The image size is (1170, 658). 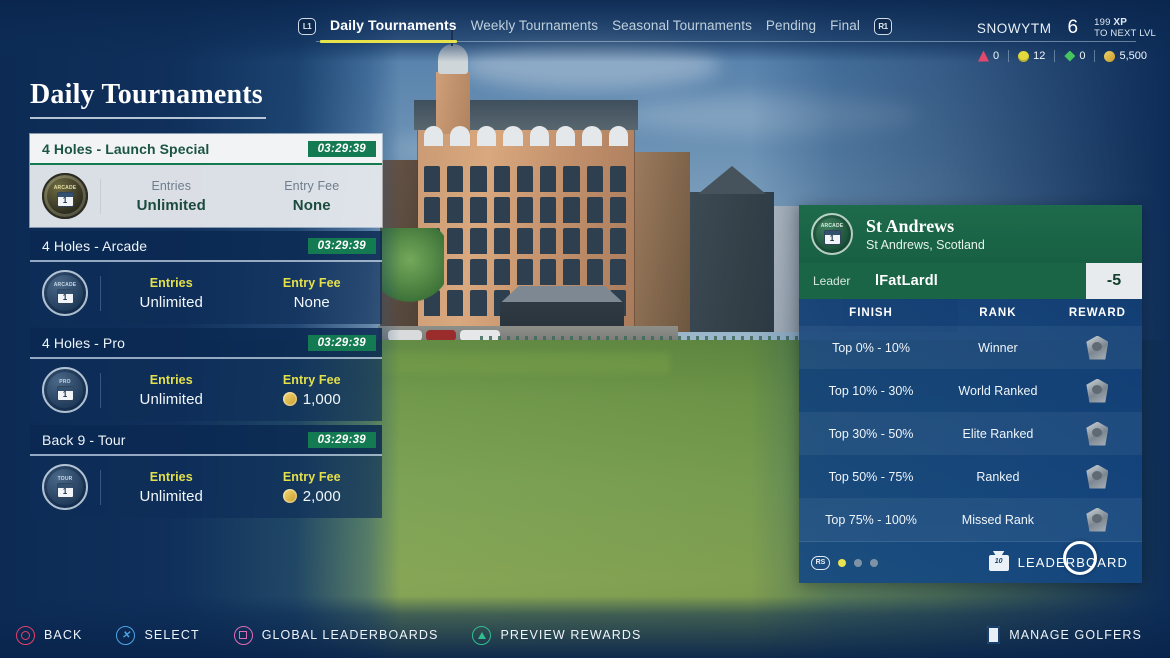 I want to click on page-title-text: Daily Tournaments, so click(x=146, y=94).